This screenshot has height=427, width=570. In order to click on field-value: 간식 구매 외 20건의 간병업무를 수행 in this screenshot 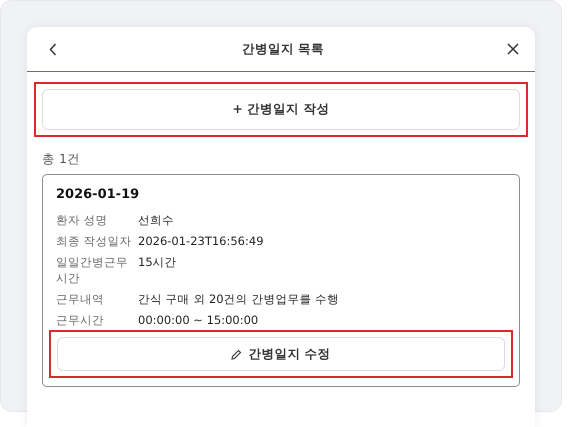, I will do `click(239, 299)`.